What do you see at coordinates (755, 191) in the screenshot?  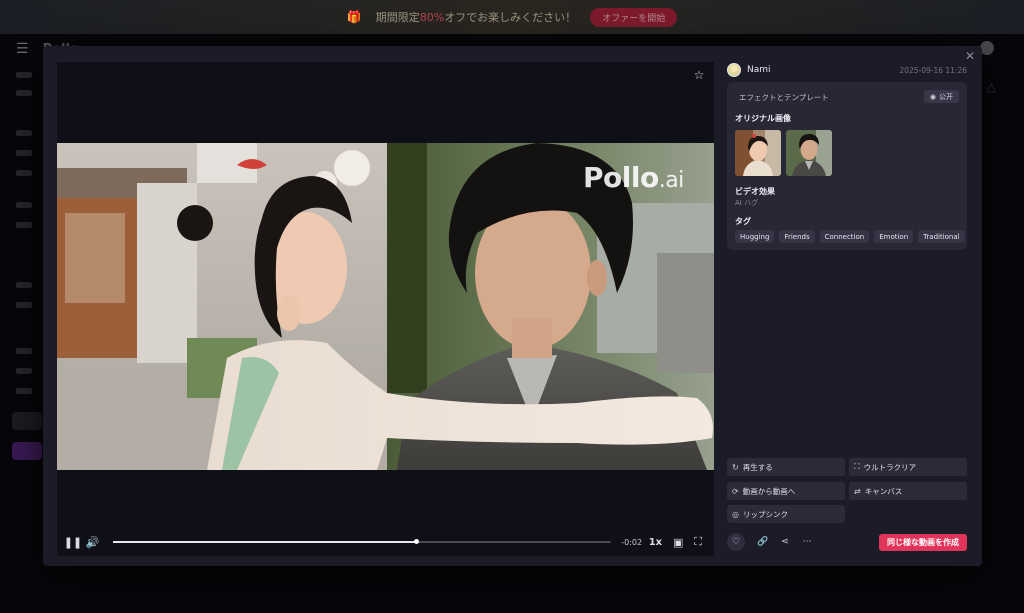 I see `video-effect-label: ビデオ効果` at bounding box center [755, 191].